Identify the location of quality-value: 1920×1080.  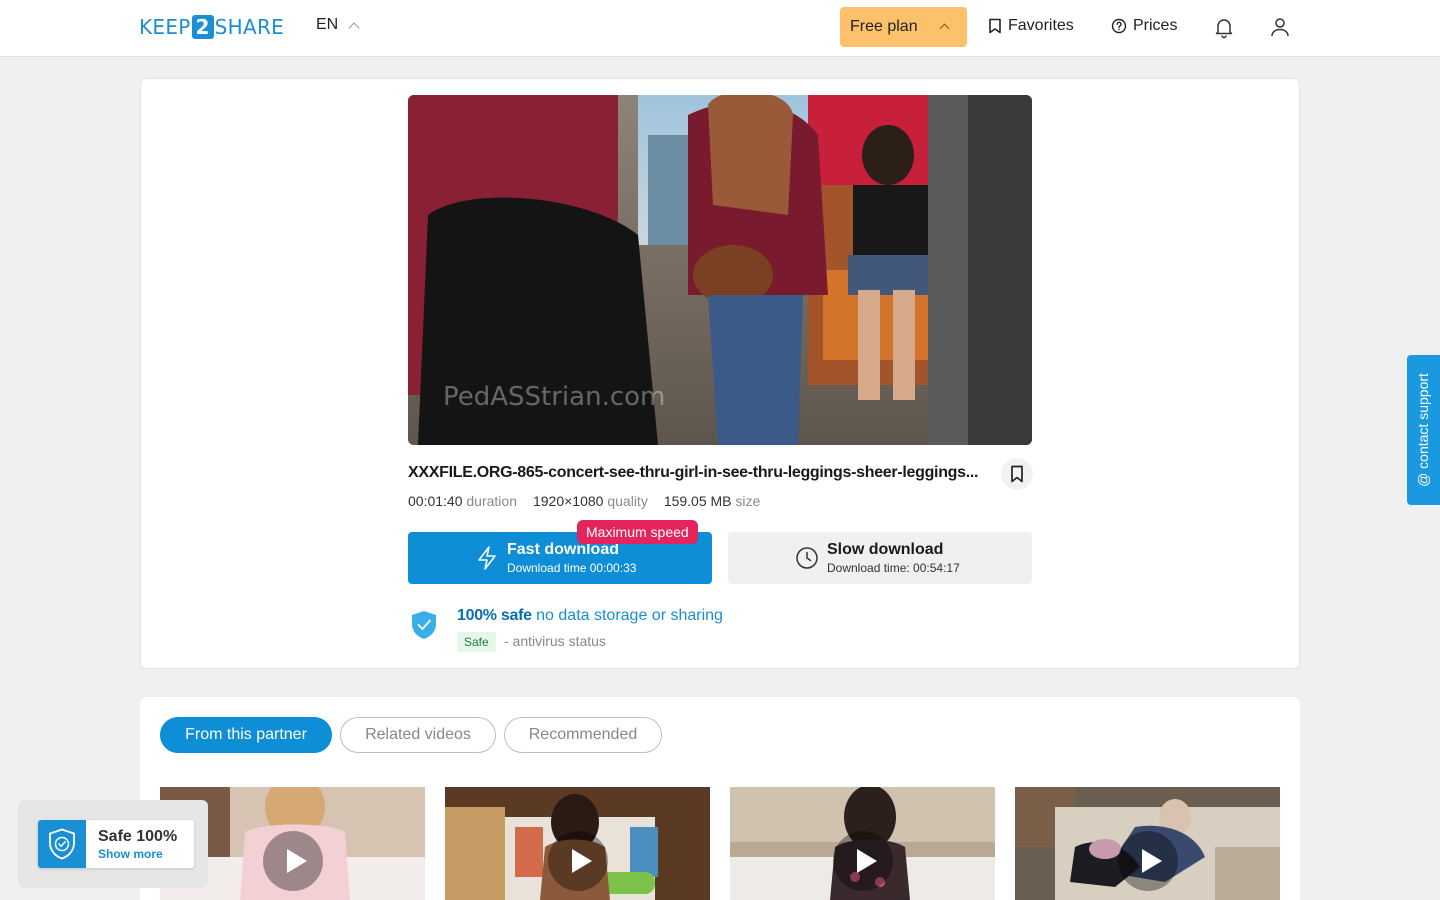
(568, 501).